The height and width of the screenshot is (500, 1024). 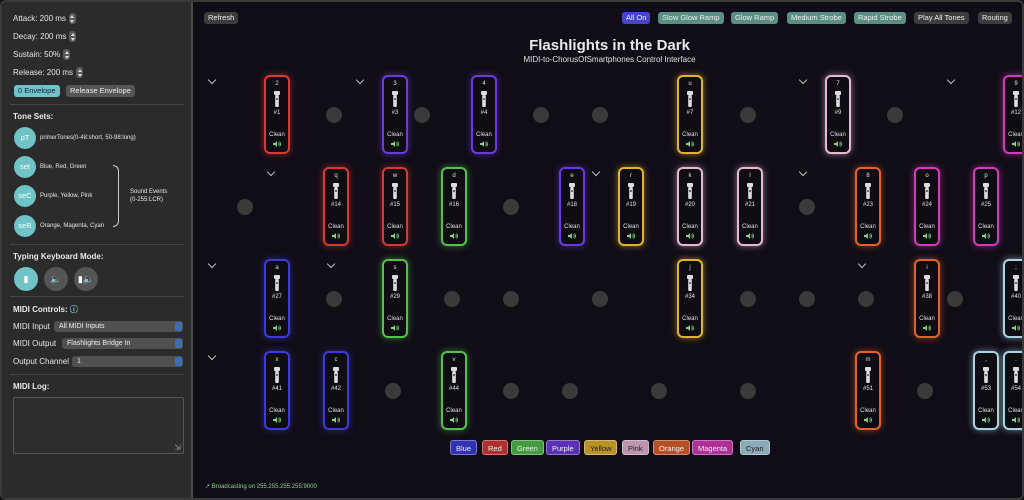 What do you see at coordinates (986, 390) in the screenshot?
I see `flashlight-card: , #53 Clean` at bounding box center [986, 390].